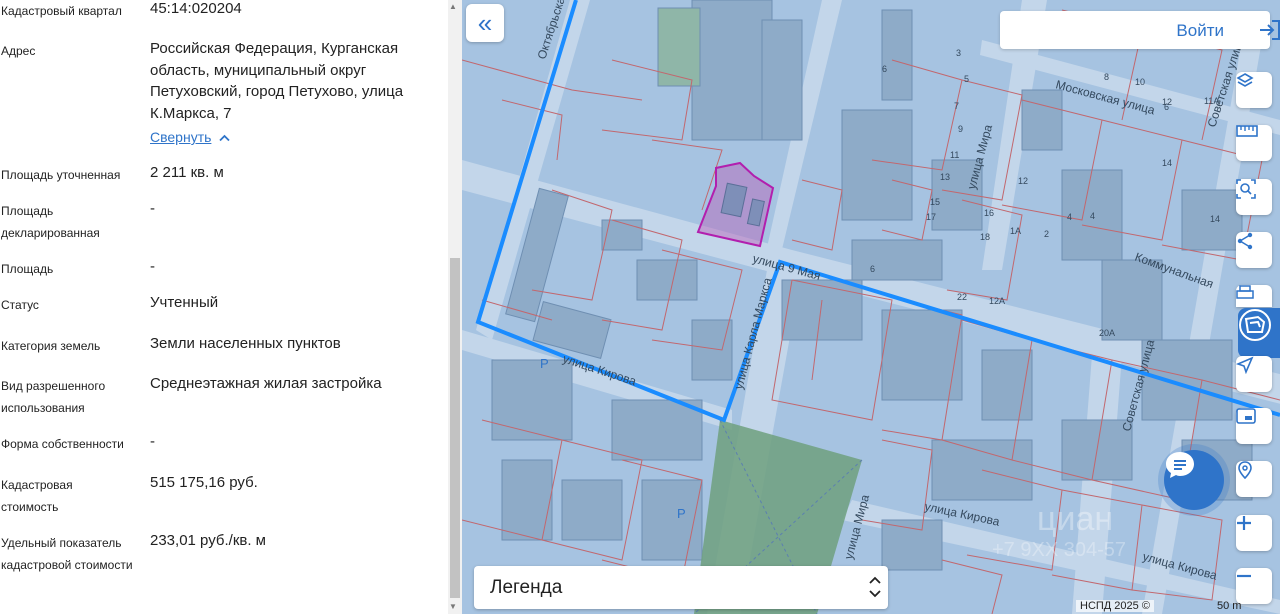 The width and height of the screenshot is (1280, 614). What do you see at coordinates (1075, 519) in the screenshot?
I see `watermark-text: циан` at bounding box center [1075, 519].